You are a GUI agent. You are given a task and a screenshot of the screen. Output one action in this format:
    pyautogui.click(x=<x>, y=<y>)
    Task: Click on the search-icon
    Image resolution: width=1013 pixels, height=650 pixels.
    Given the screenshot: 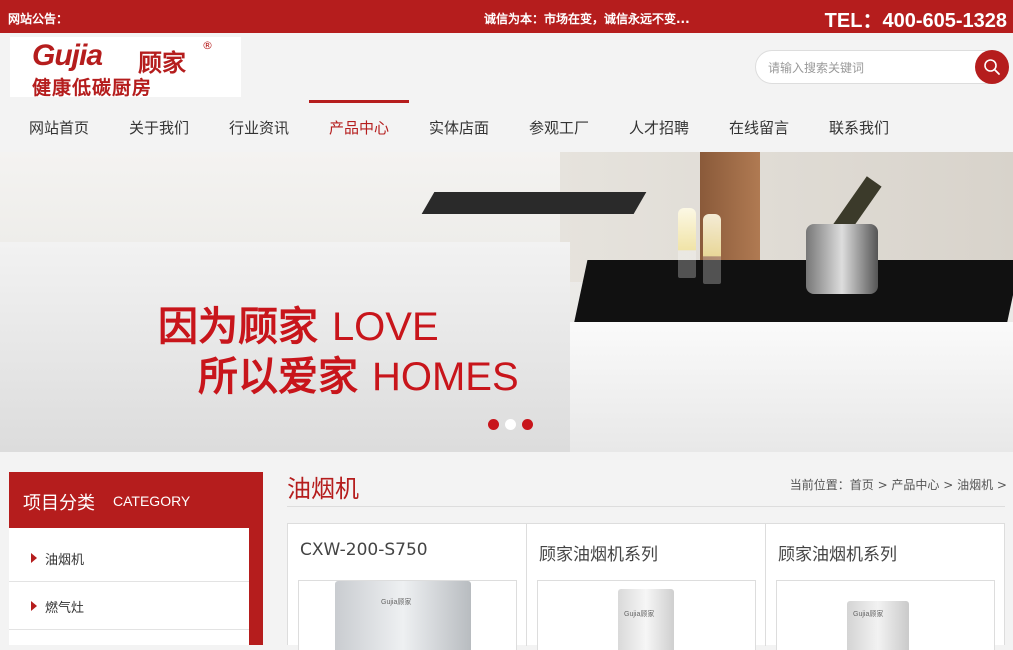 What is the action you would take?
    pyautogui.click(x=992, y=67)
    